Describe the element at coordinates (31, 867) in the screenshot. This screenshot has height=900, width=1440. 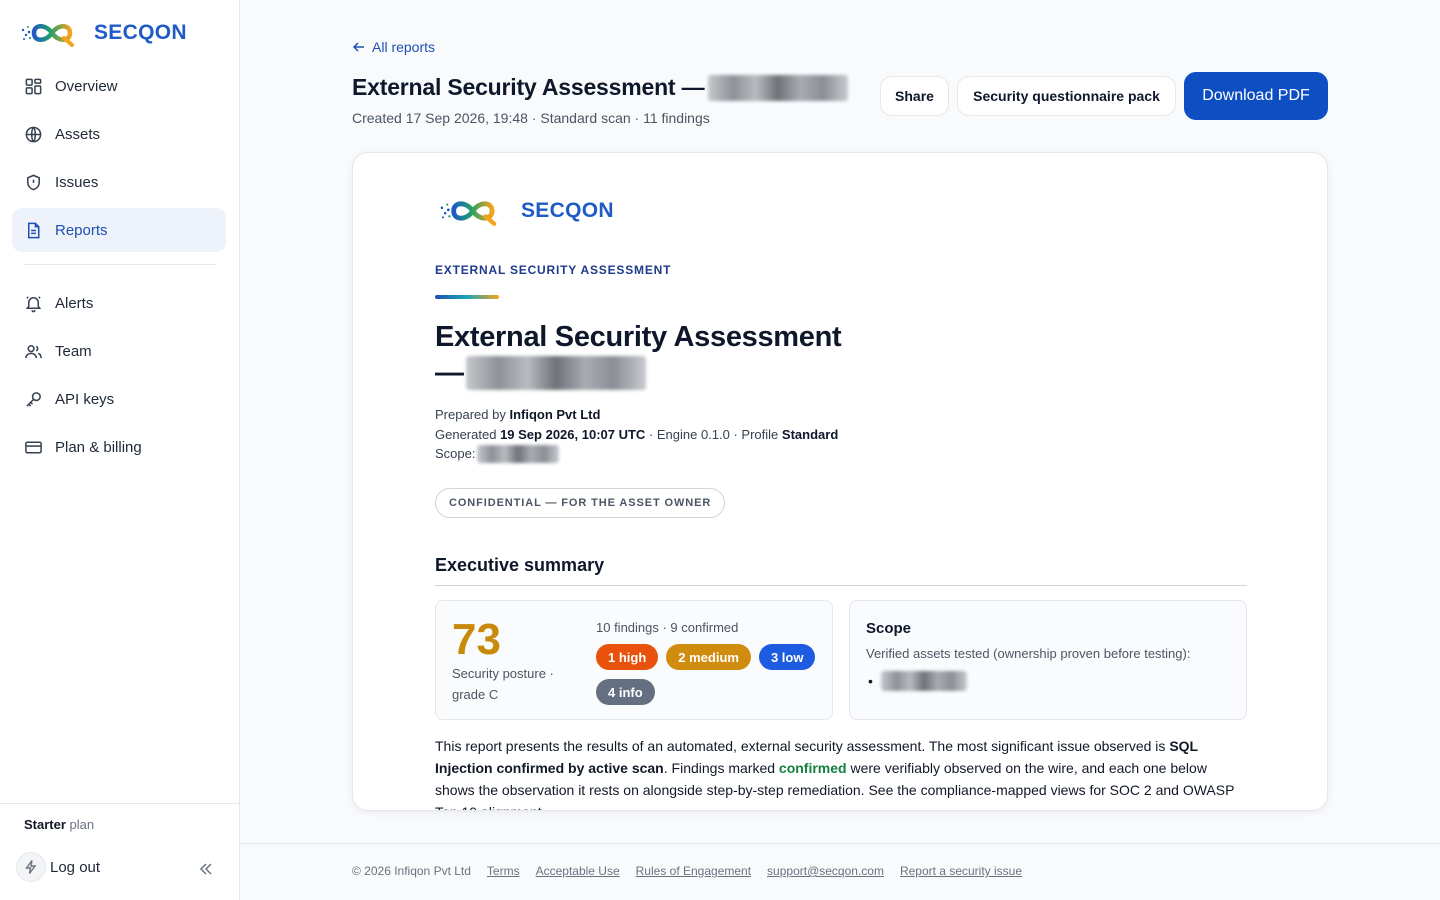
I see `lightning-icon` at that location.